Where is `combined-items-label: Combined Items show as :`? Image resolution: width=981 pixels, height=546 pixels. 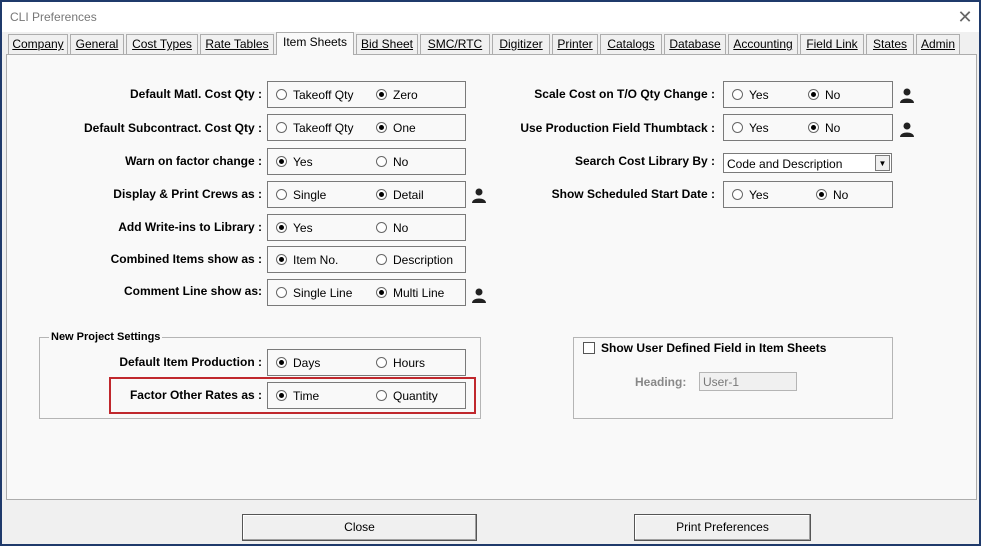
combined-items-label: Combined Items show as : is located at coordinates (186, 259).